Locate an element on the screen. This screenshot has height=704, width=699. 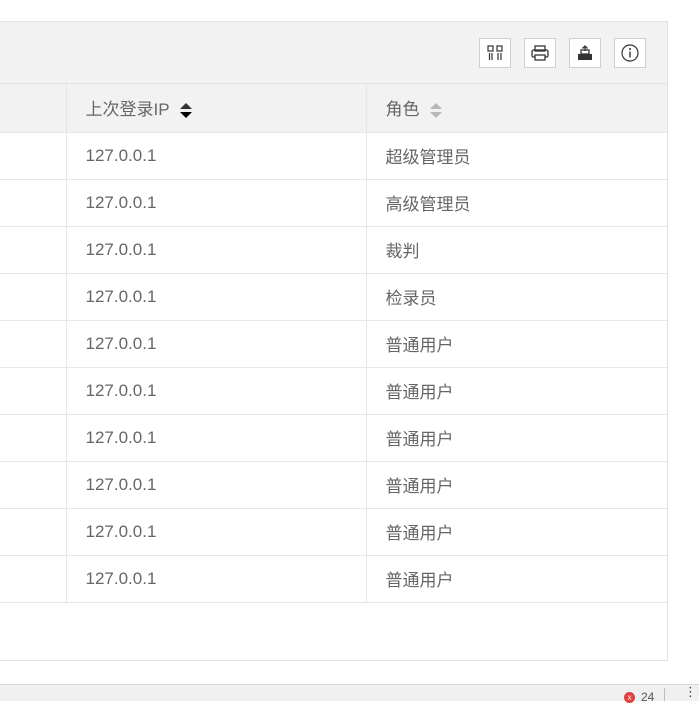
columns-filter-button is located at coordinates (495, 53).